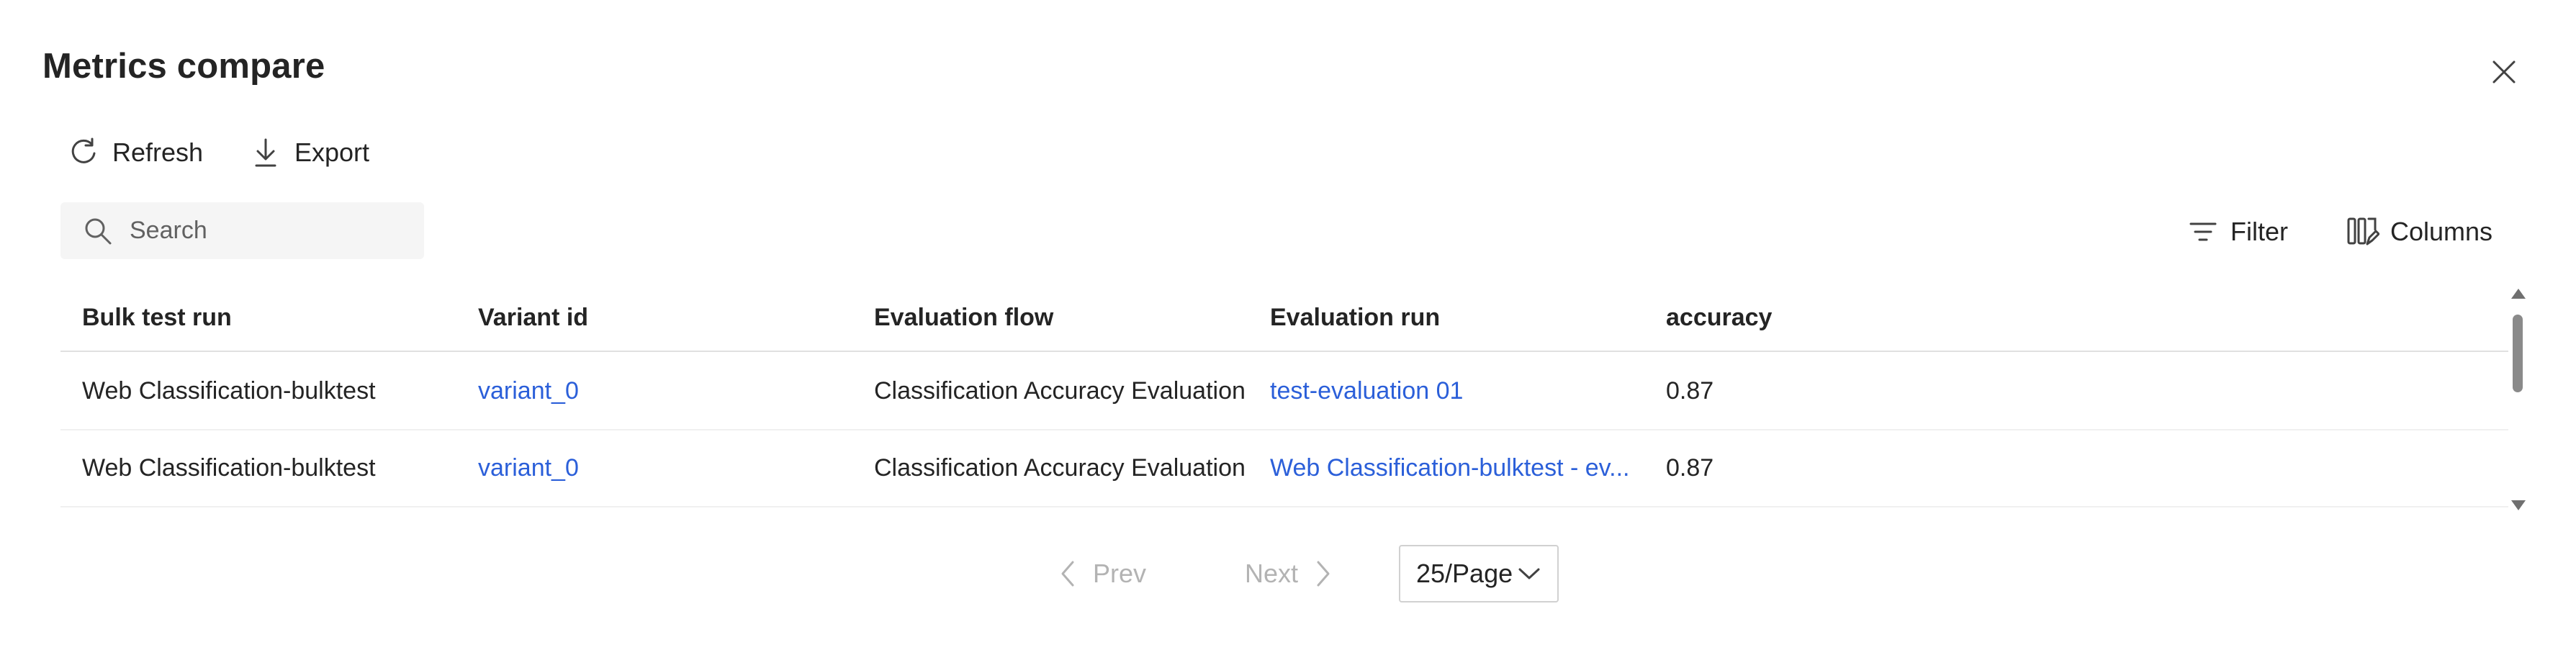 This screenshot has width=2576, height=650. Describe the element at coordinates (183, 66) in the screenshot. I see `dialog-title: Metrics compare` at that location.